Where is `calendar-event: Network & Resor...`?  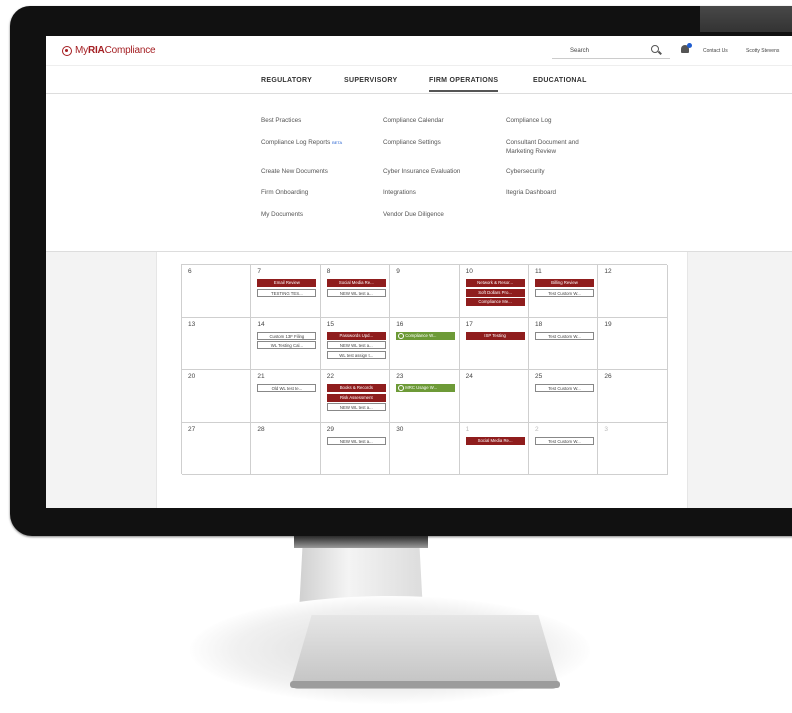 calendar-event: Network & Resor... is located at coordinates (495, 283).